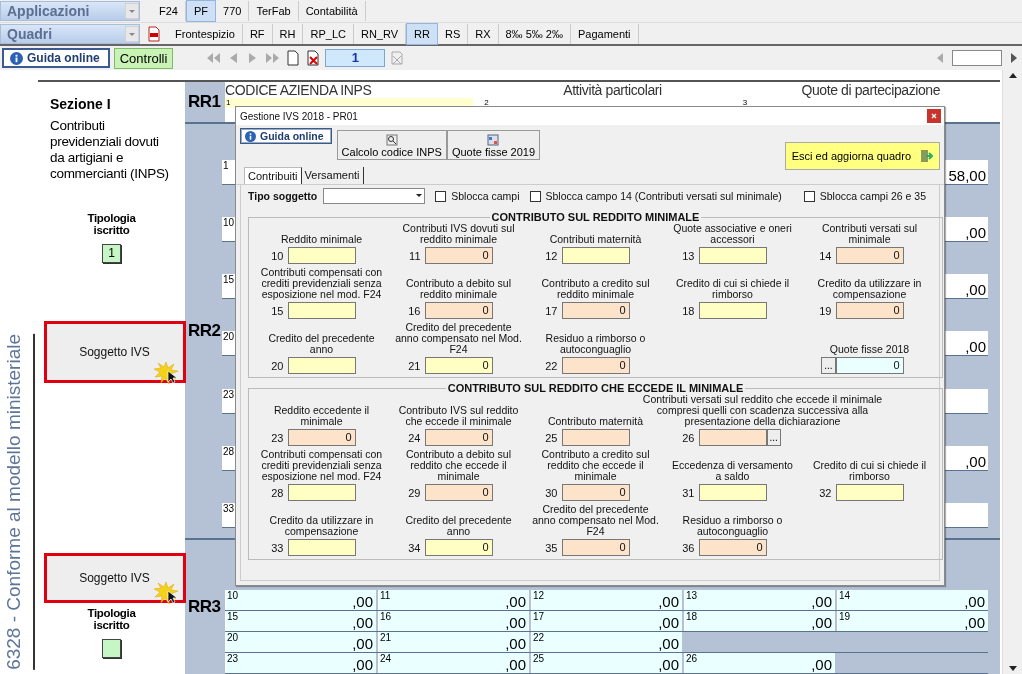 This screenshot has width=1022, height=674. Describe the element at coordinates (759, 600) in the screenshot. I see `amount-field: 13 ,00` at that location.